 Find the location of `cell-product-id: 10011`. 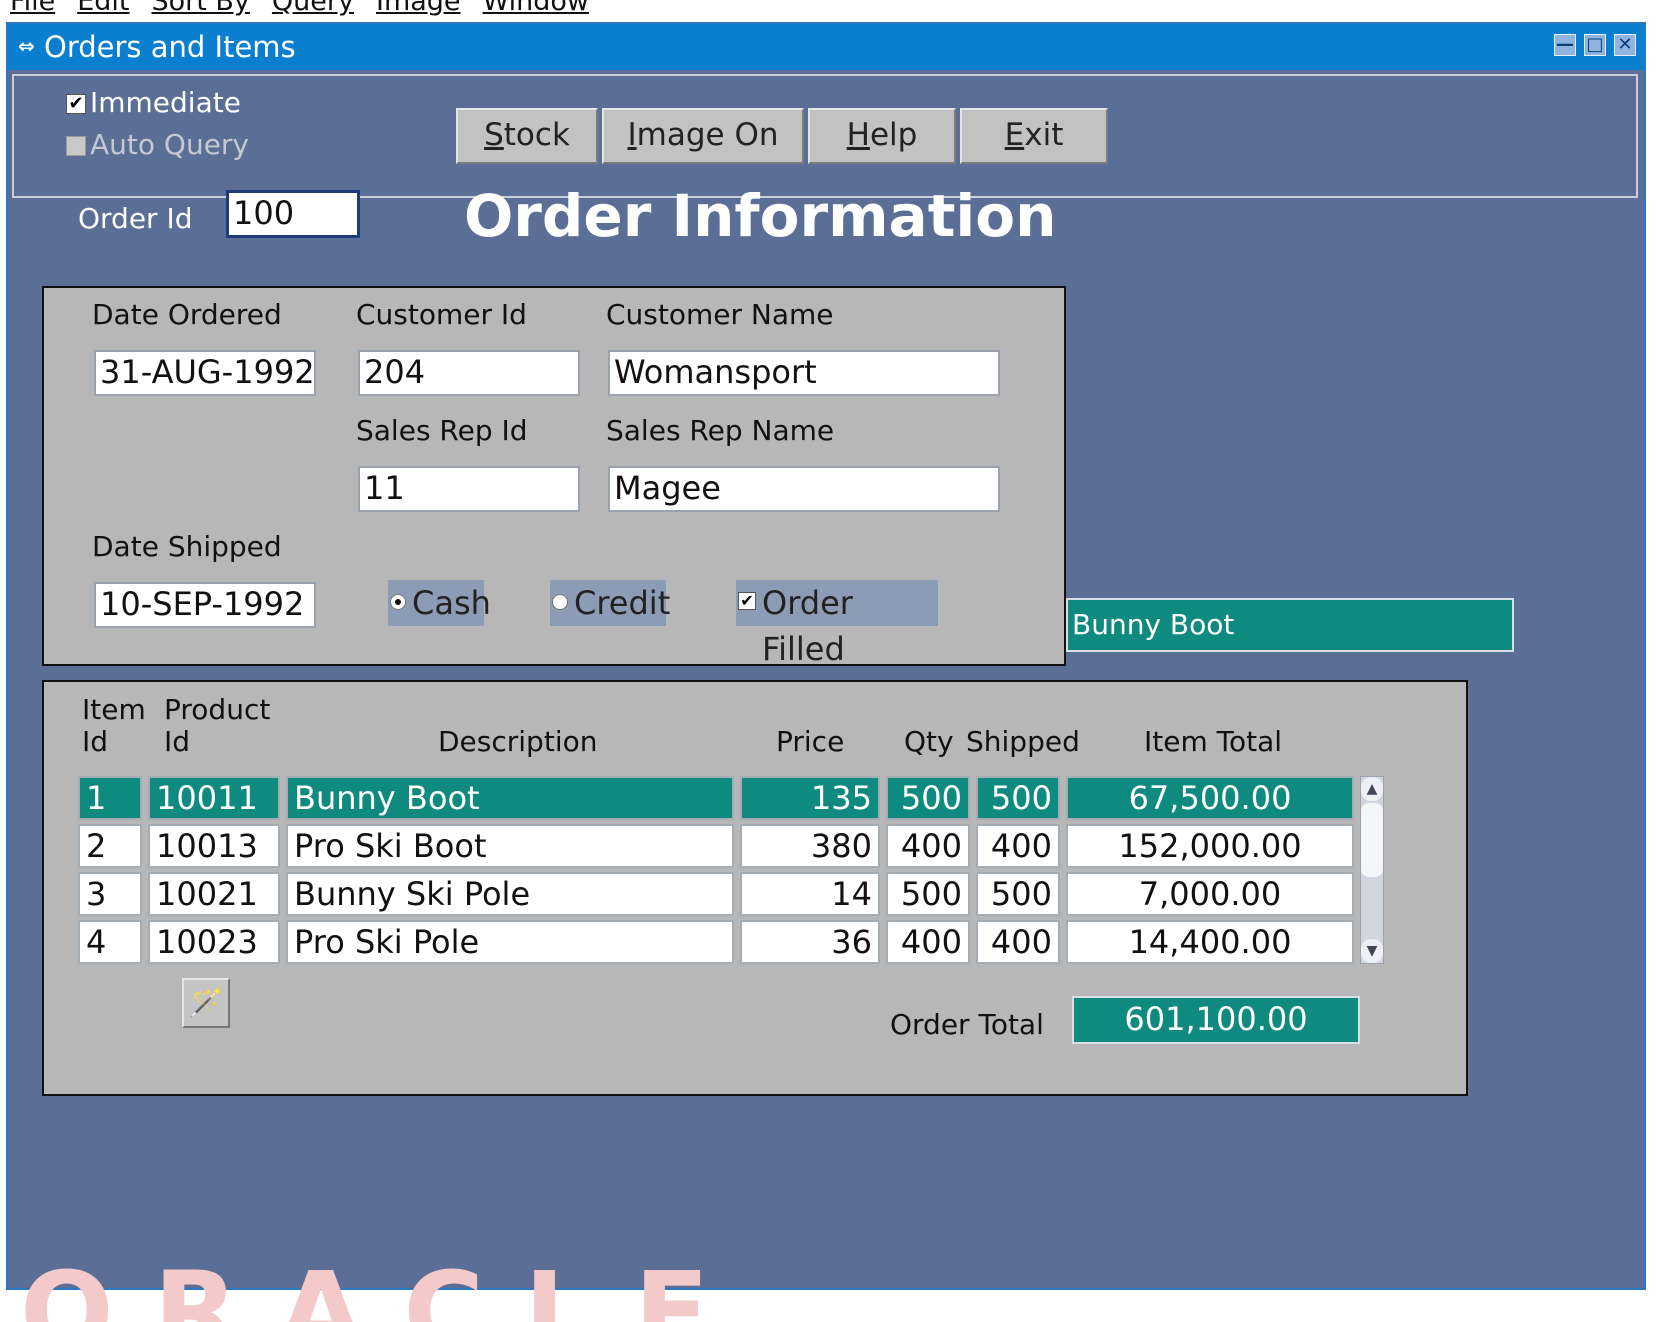

cell-product-id: 10011 is located at coordinates (214, 798).